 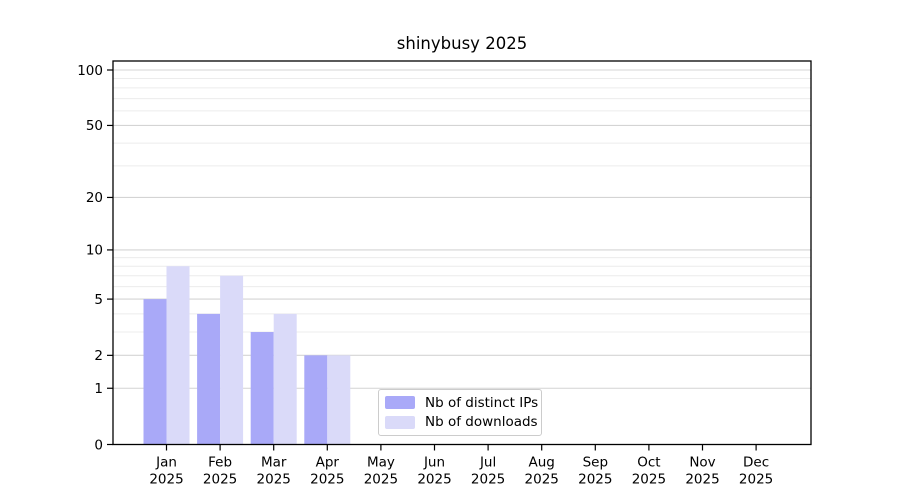 I want to click on bar-downloads-feb, so click(x=232, y=360).